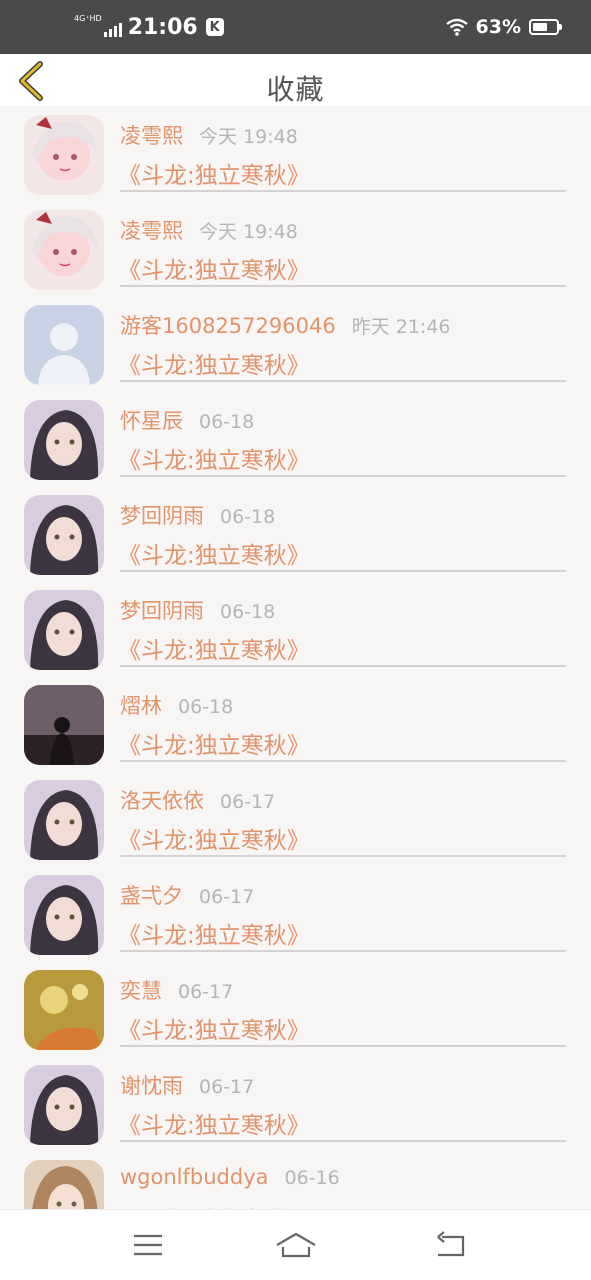  What do you see at coordinates (295, 723) in the screenshot?
I see `list-item: 熠林 06-18 《斗龙:独立寒秋》` at bounding box center [295, 723].